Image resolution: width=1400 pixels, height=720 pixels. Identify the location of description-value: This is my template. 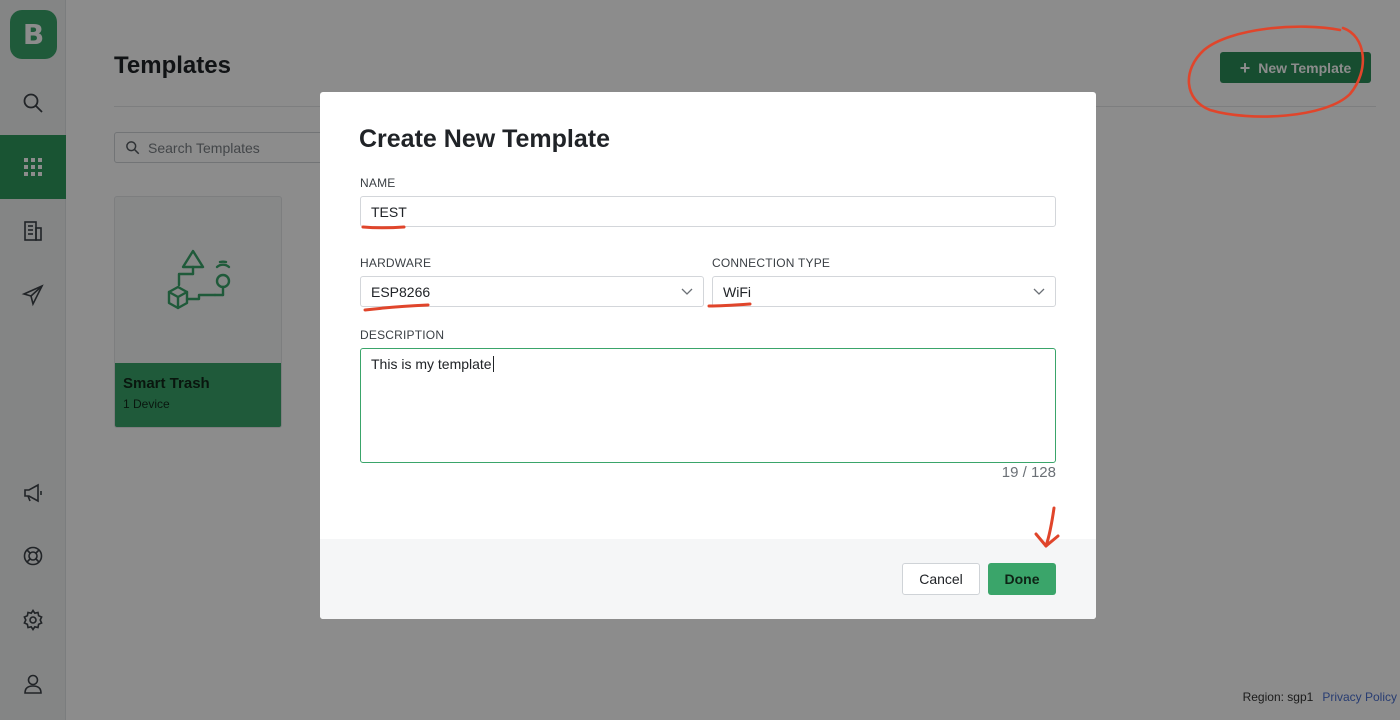
(431, 364).